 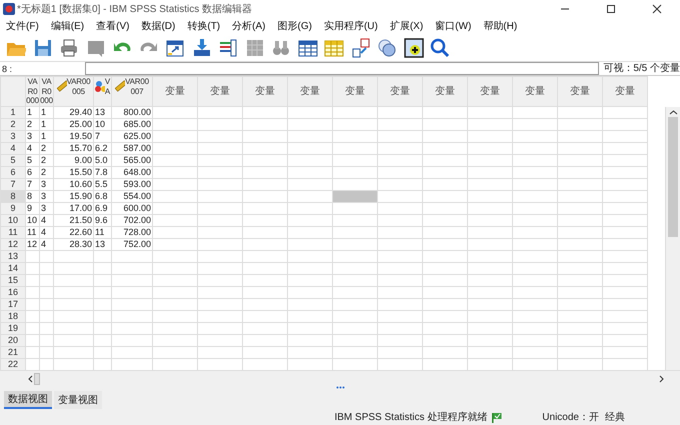 I want to click on row-number: 9, so click(x=13, y=208).